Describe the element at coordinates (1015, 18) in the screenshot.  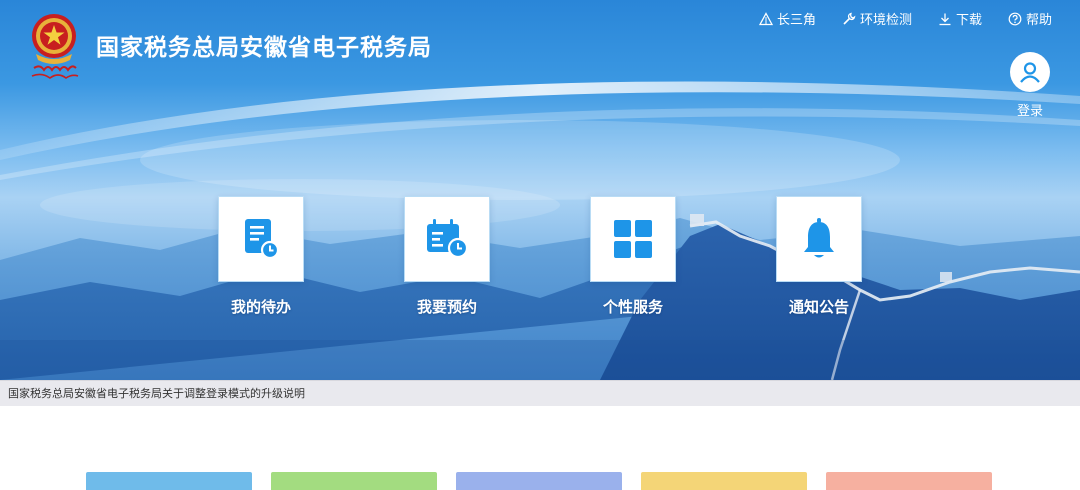
I see `help-icon` at that location.